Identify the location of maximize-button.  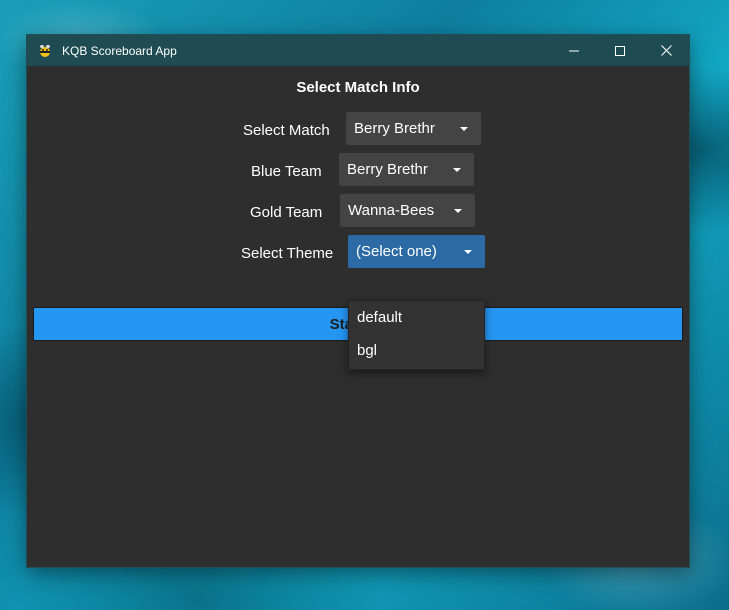
(620, 50).